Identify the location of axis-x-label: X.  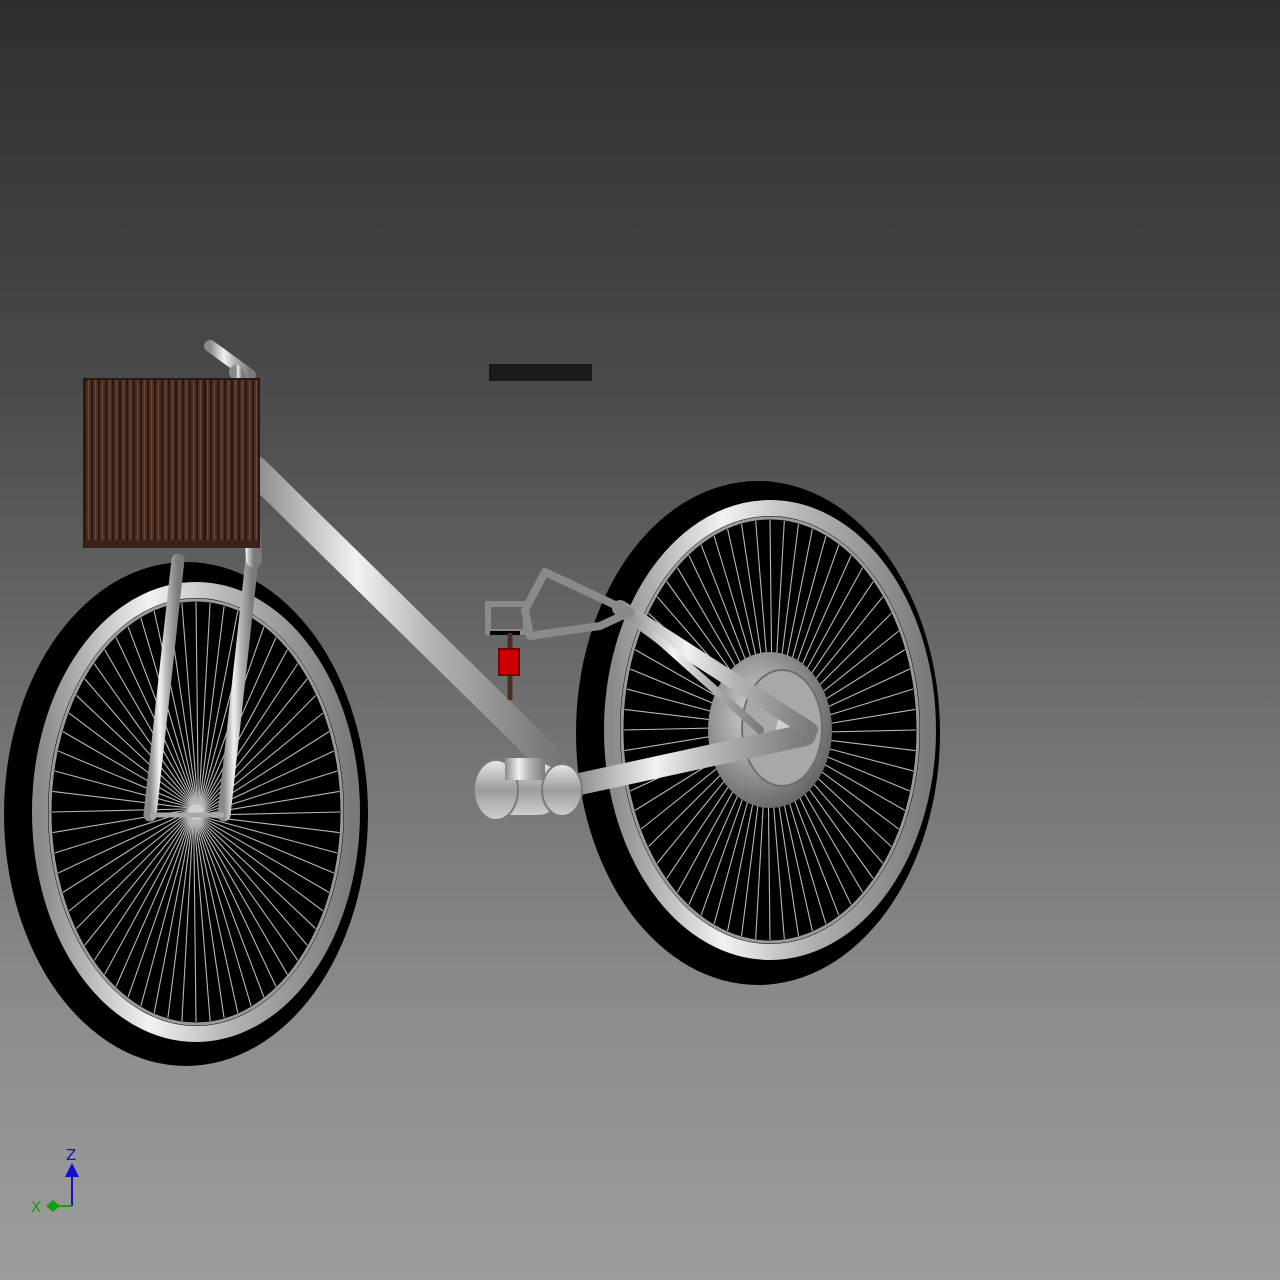
(36, 1207).